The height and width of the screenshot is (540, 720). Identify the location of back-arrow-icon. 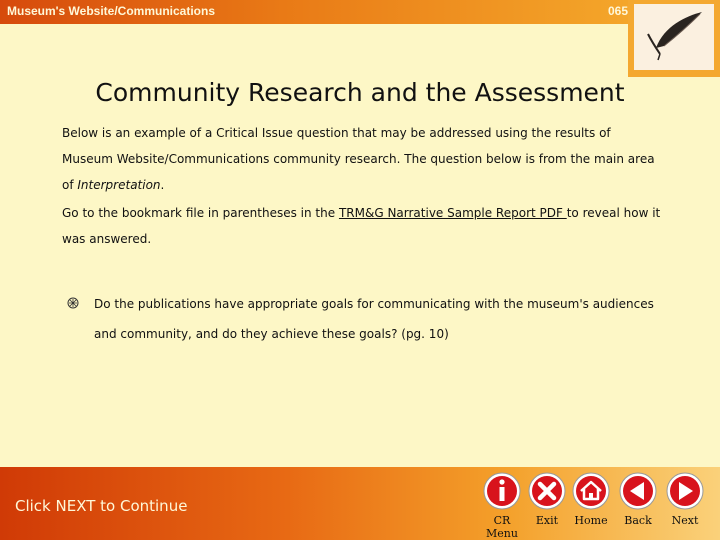
(638, 491).